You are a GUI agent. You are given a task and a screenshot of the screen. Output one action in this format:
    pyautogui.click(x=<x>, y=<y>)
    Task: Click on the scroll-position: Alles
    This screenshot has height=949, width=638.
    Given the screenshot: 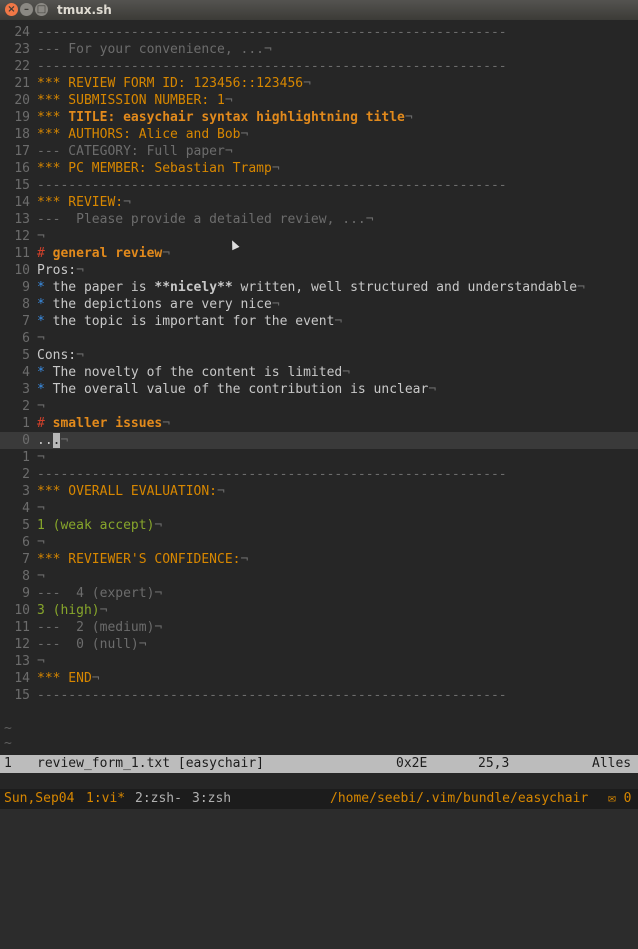 What is the action you would take?
    pyautogui.click(x=612, y=763)
    